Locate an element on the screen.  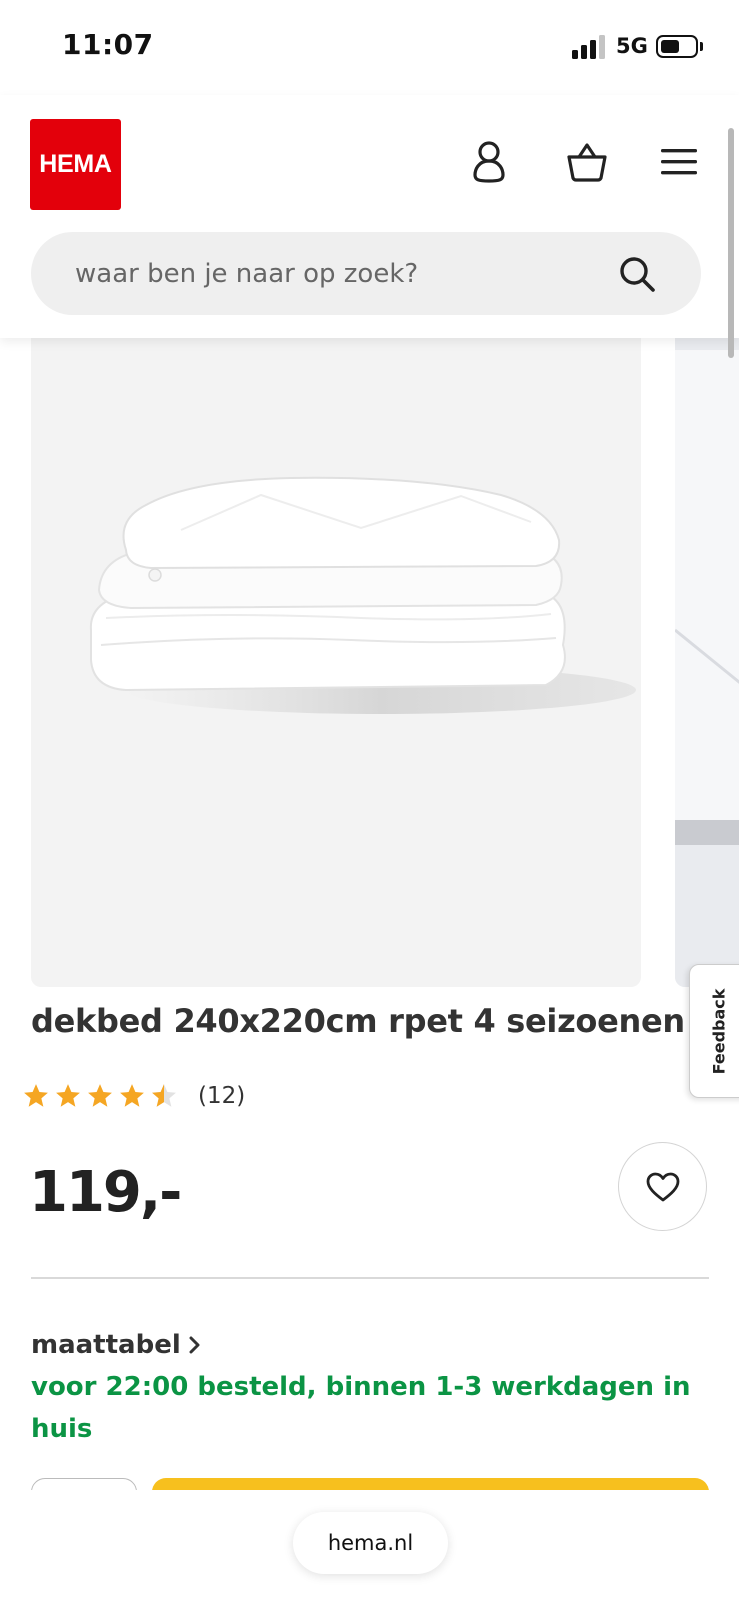
size-chart-link: maattabel is located at coordinates (116, 1345).